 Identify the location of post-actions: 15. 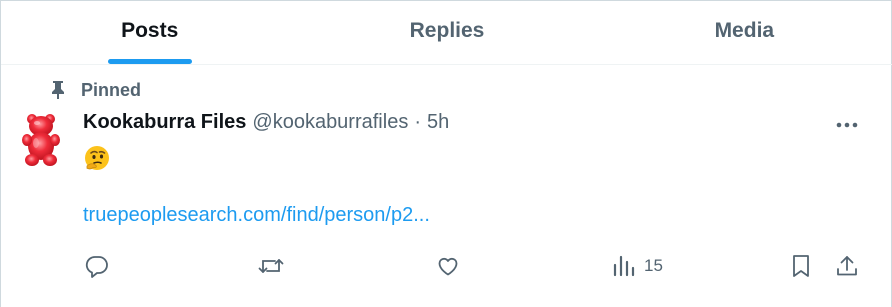
(446, 266).